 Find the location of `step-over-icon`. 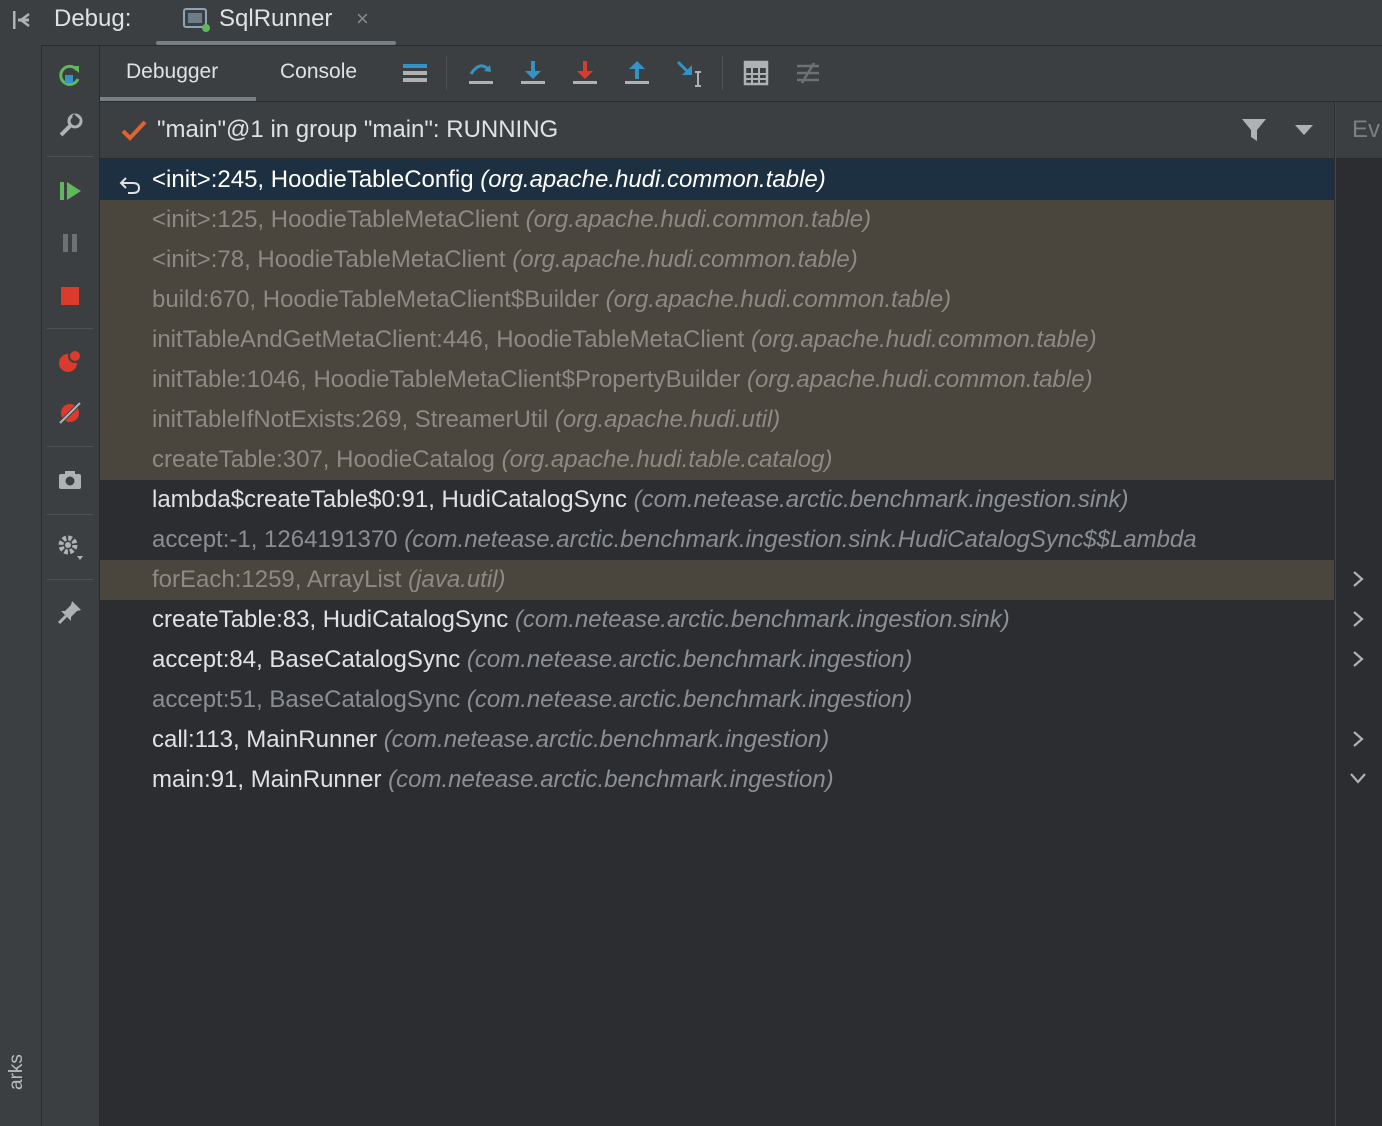

step-over-icon is located at coordinates (481, 73).